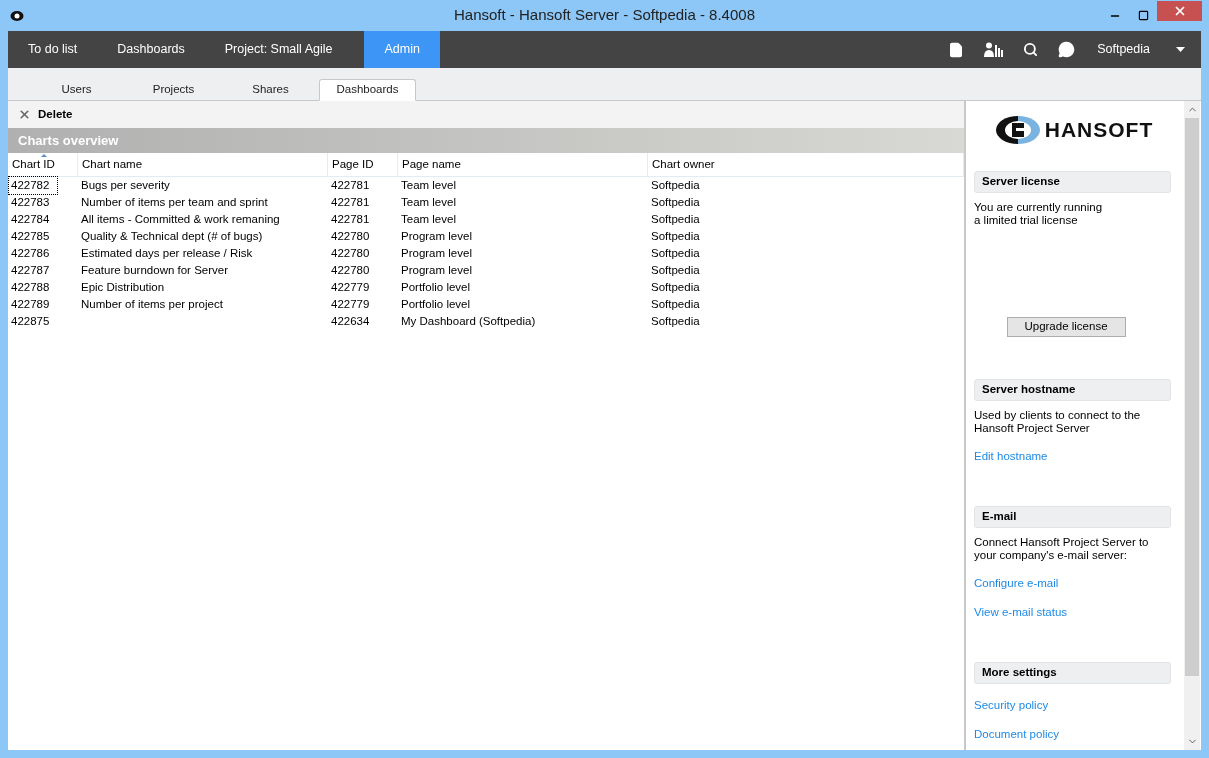 Image resolution: width=1209 pixels, height=758 pixels. Describe the element at coordinates (1039, 207) in the screenshot. I see `info-text: You are currently running` at that location.